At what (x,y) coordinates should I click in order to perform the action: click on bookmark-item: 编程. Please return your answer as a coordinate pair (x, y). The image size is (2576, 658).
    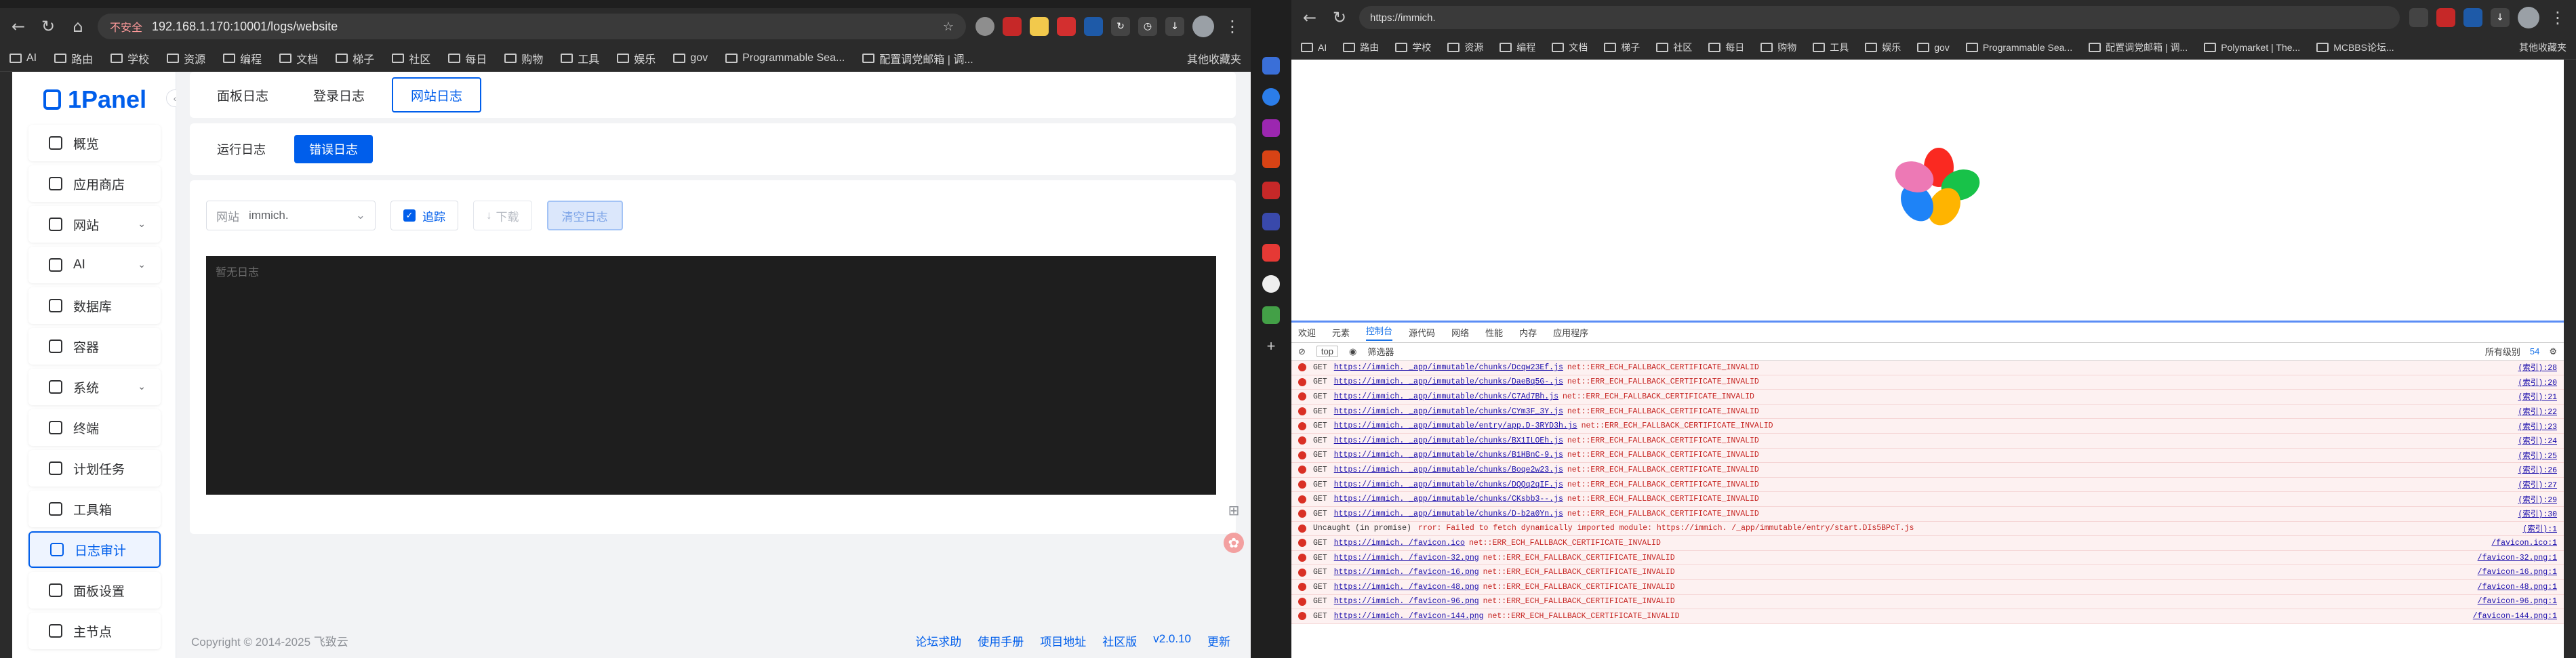
    Looking at the image, I should click on (242, 58).